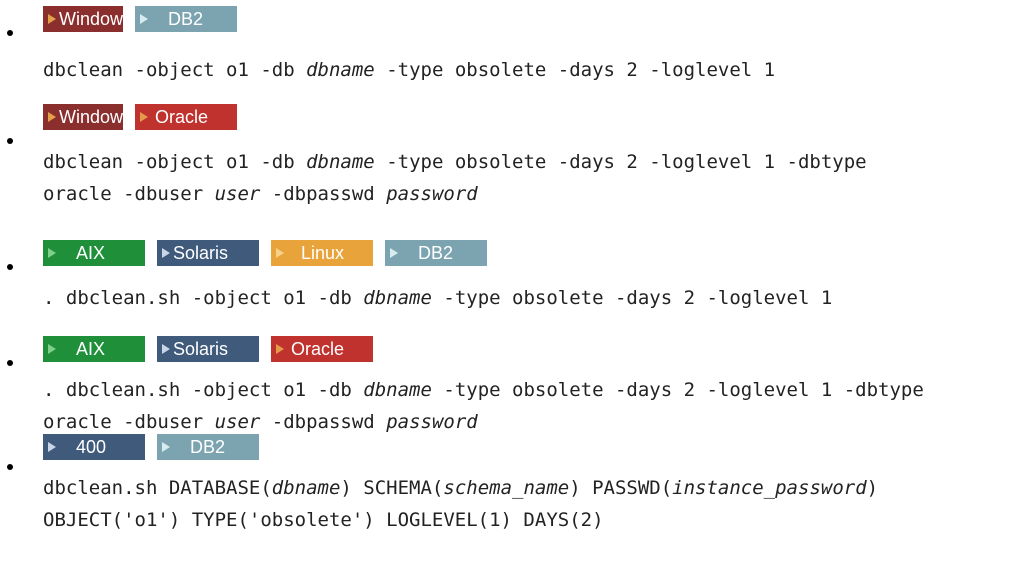  I want to click on code-line: oracle -dbuser user -dbpasswd password, so click(532, 194).